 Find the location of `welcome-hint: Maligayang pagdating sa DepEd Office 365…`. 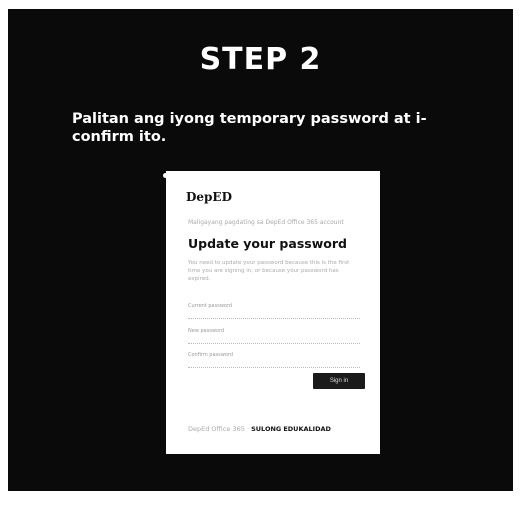

welcome-hint: Maligayang pagdating sa DepEd Office 365… is located at coordinates (266, 222).